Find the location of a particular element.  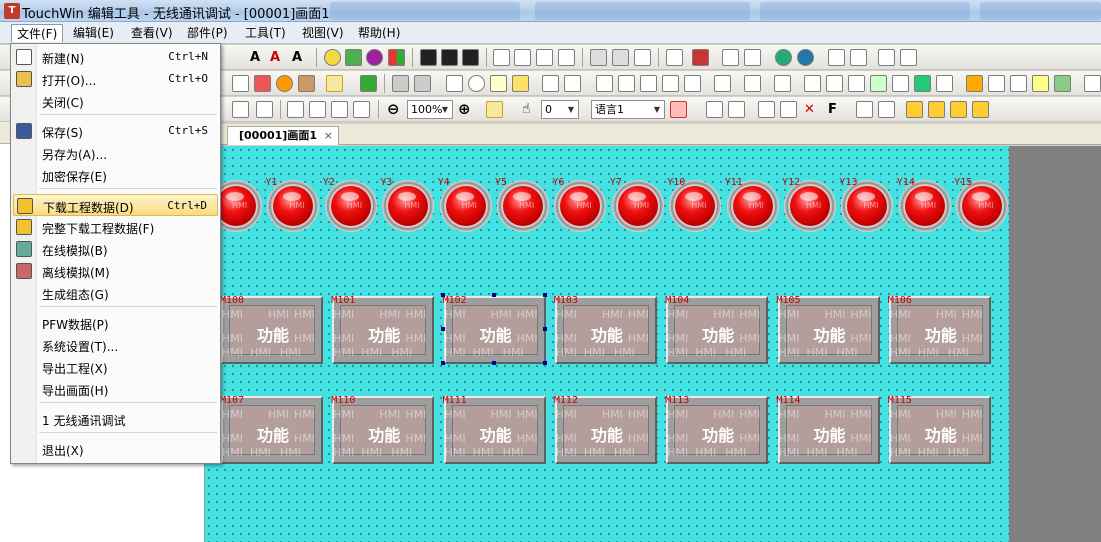

grid-green-icon is located at coordinates (1062, 83).